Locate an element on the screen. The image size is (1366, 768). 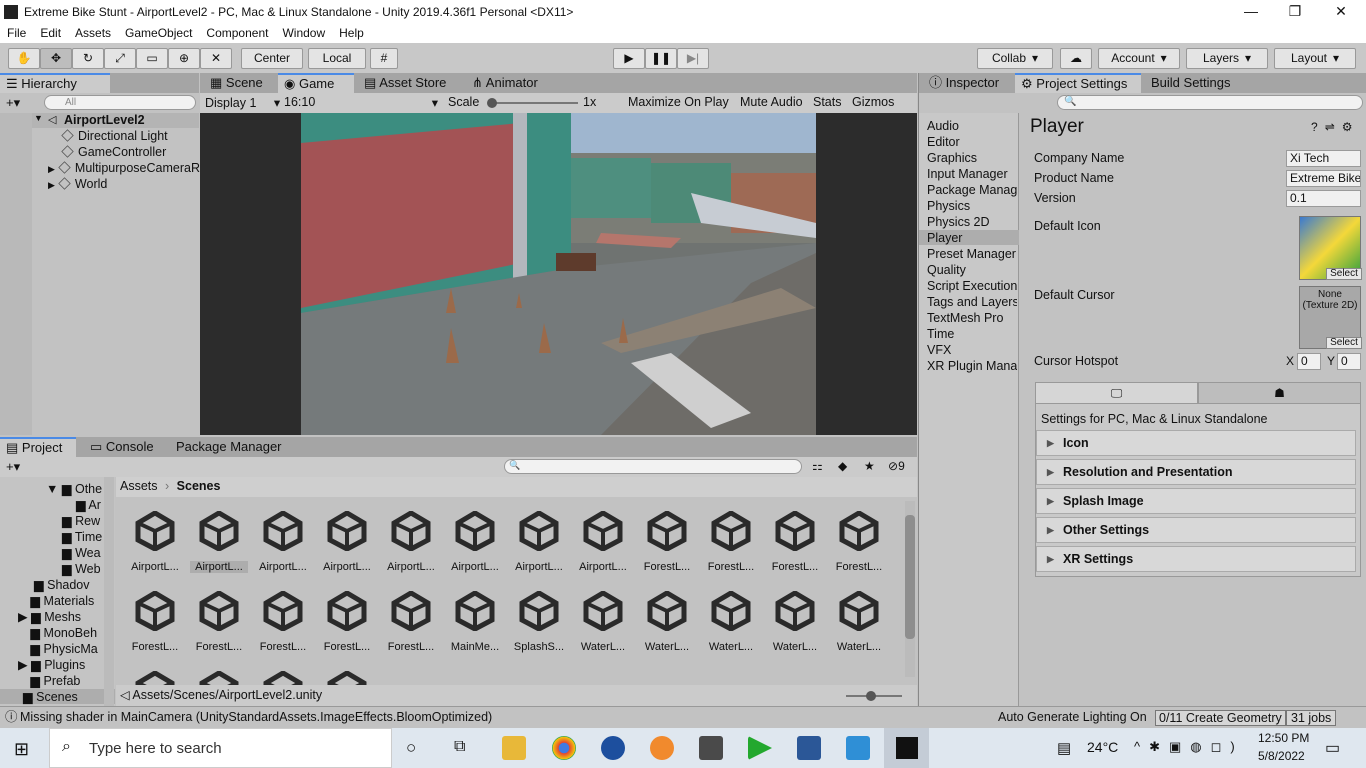
account-dropdown: Account is located at coordinates (1139, 58).